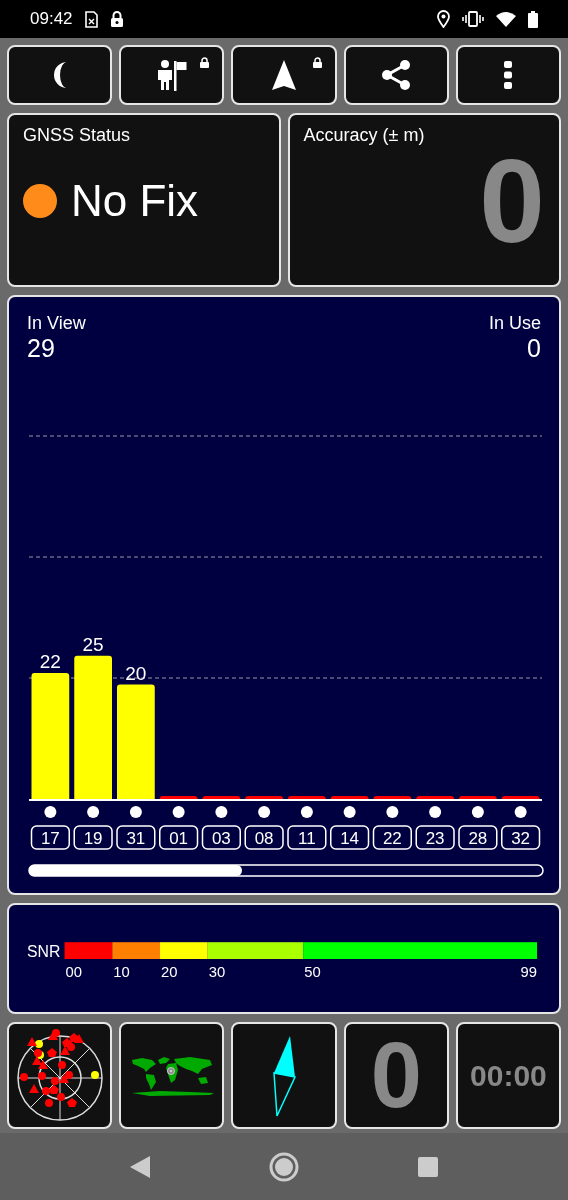  I want to click on vibrate-icon, so click(473, 19).